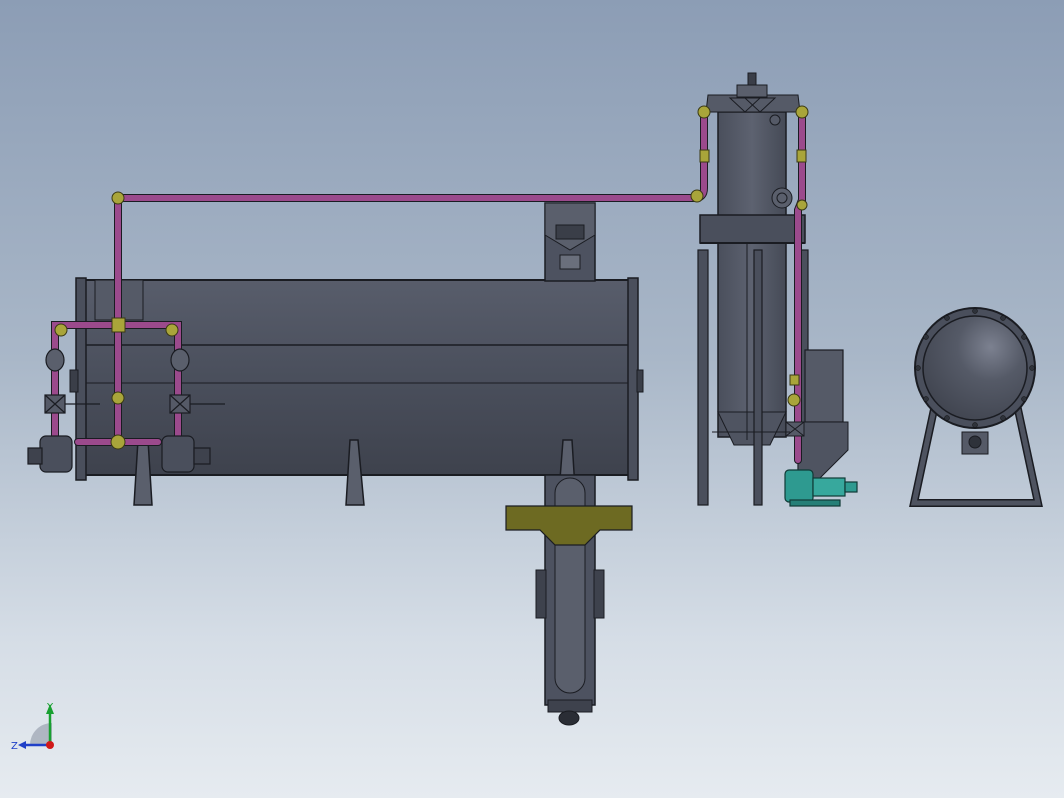 Image resolution: width=1064 pixels, height=798 pixels. What do you see at coordinates (14, 746) in the screenshot?
I see `z-axis-label: Z` at bounding box center [14, 746].